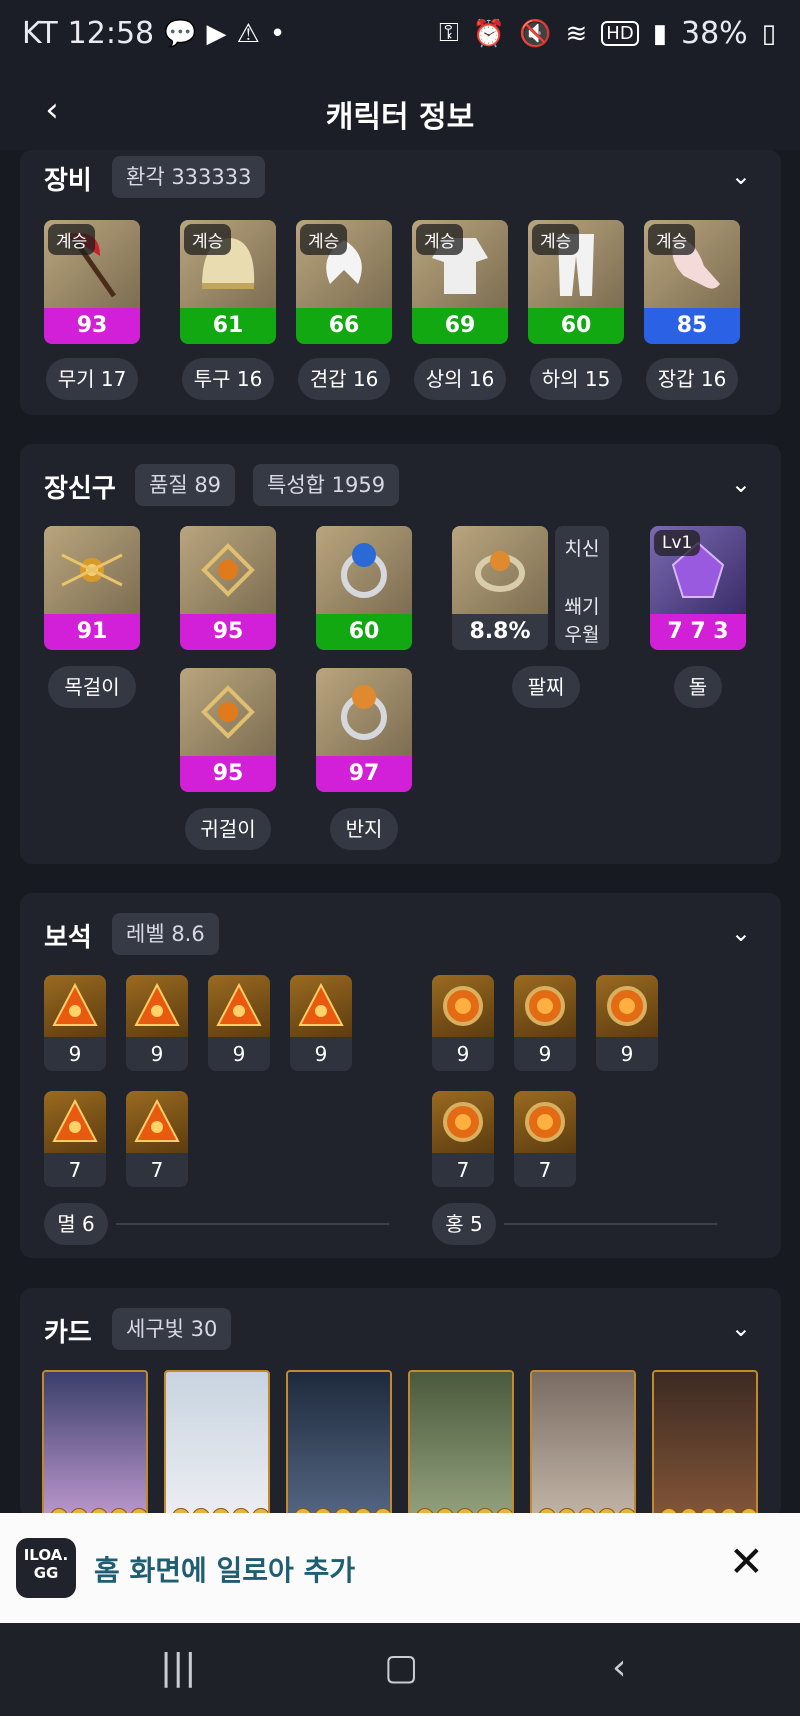 The width and height of the screenshot is (800, 1716). I want to click on necklace-item: 91, so click(92, 588).